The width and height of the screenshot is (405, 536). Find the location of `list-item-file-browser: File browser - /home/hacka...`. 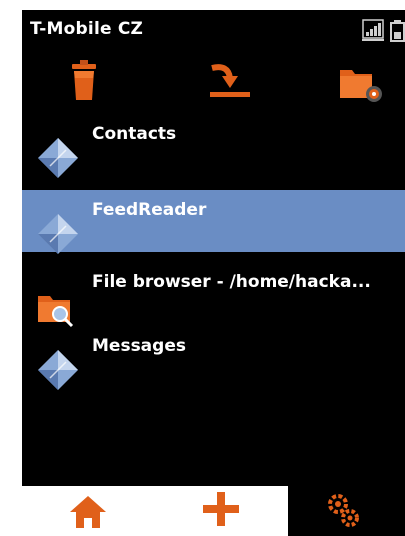

list-item-file-browser: File browser - /home/hacka... is located at coordinates (213, 295).